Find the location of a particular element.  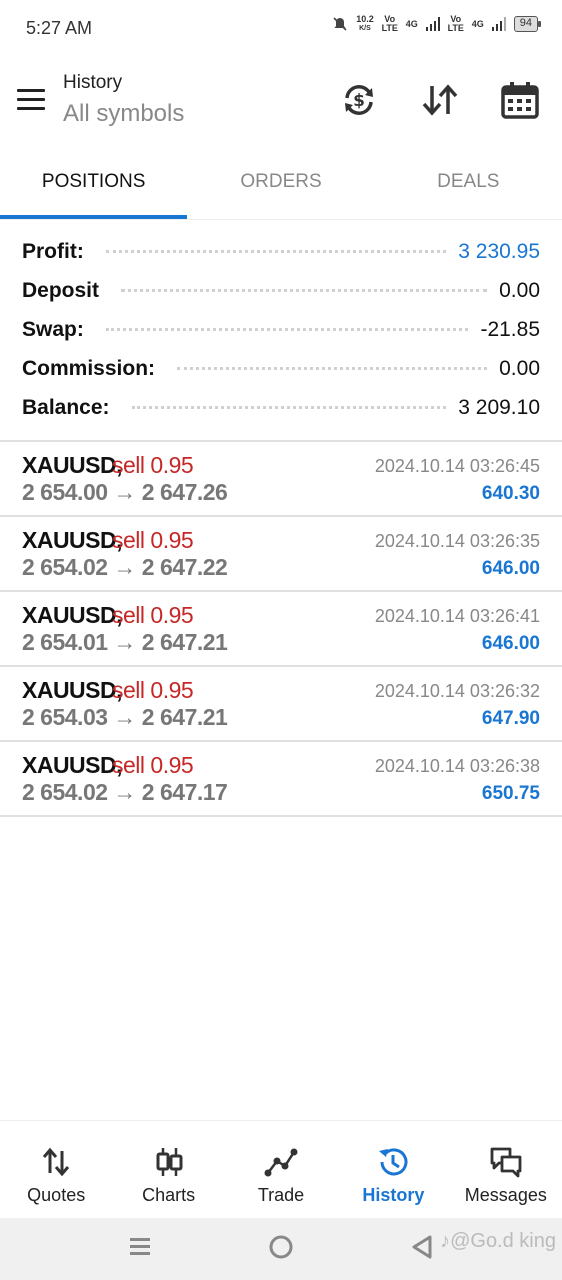

status-time: 5:27 AM is located at coordinates (59, 28).